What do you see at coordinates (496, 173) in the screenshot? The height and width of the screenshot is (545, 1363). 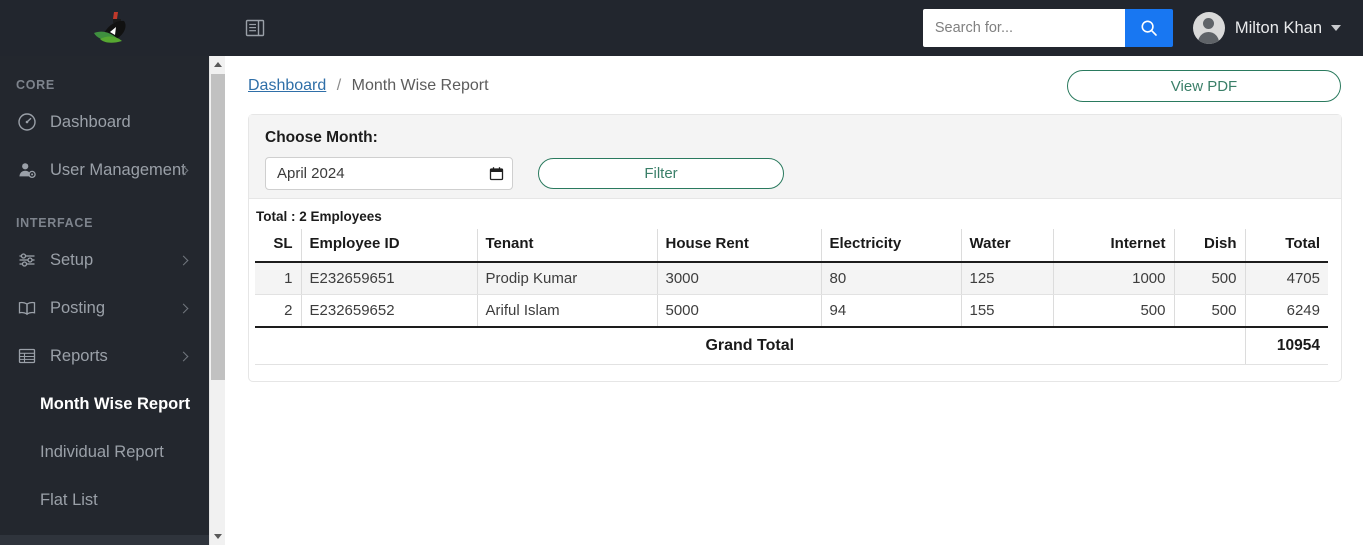 I see `calendar-icon` at bounding box center [496, 173].